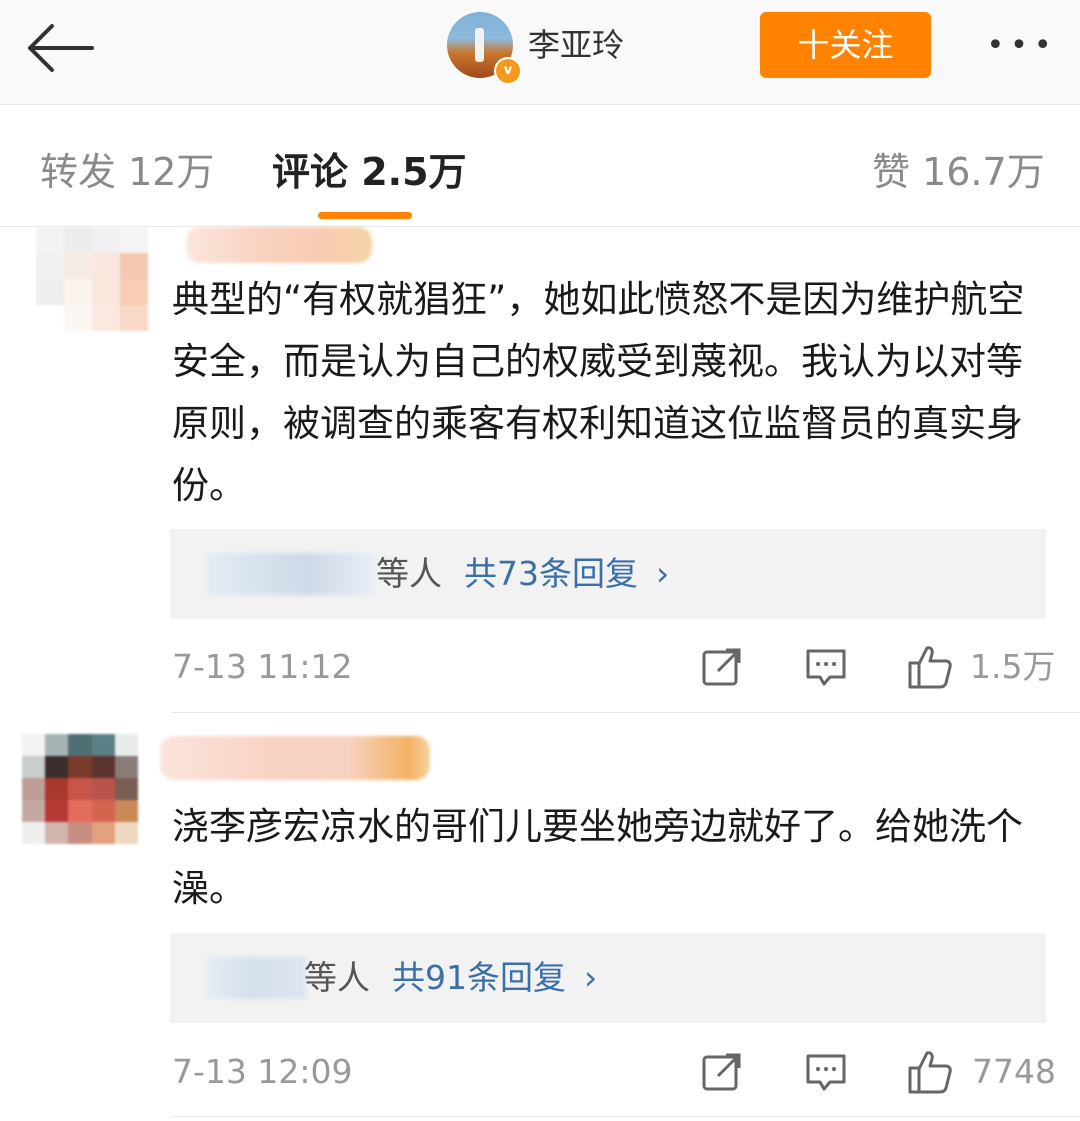  I want to click on user-name: 李亚玲, so click(576, 45).